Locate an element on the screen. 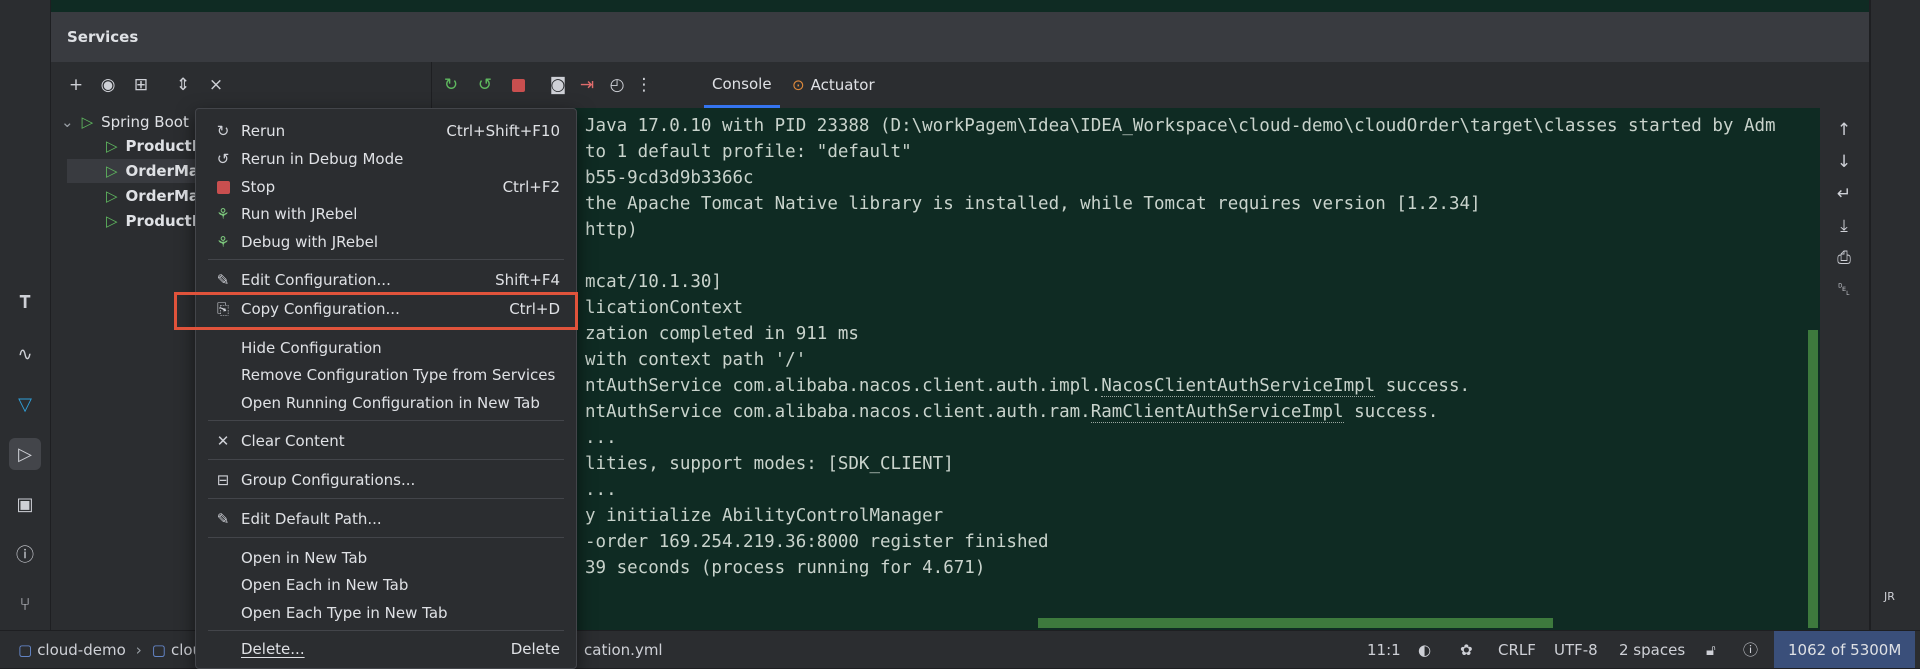 This screenshot has height=669, width=1920. panel-header: Services is located at coordinates (960, 37).